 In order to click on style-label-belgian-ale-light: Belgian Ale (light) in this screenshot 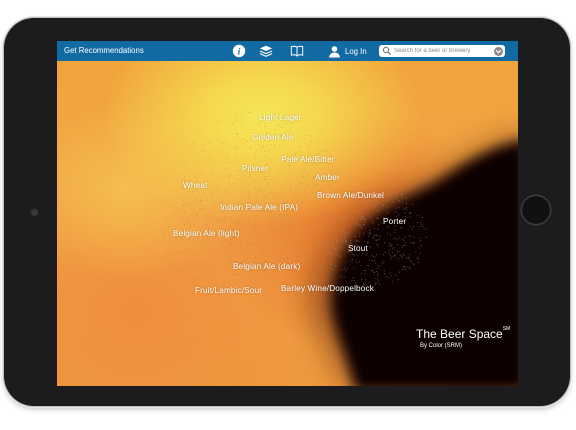, I will do `click(206, 233)`.